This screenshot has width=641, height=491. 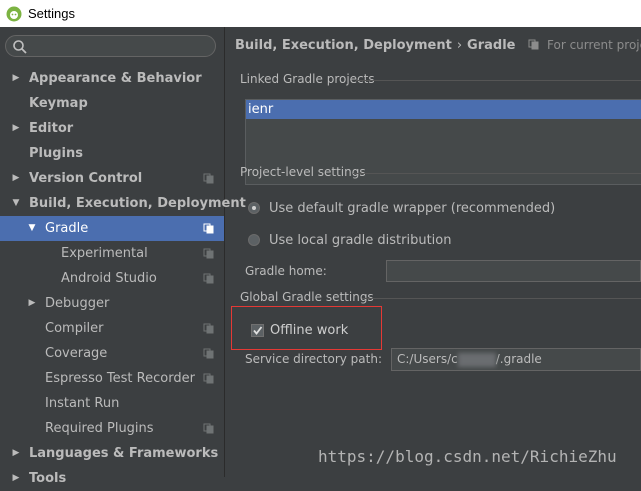 What do you see at coordinates (513, 271) in the screenshot?
I see `gradle-home-field` at bounding box center [513, 271].